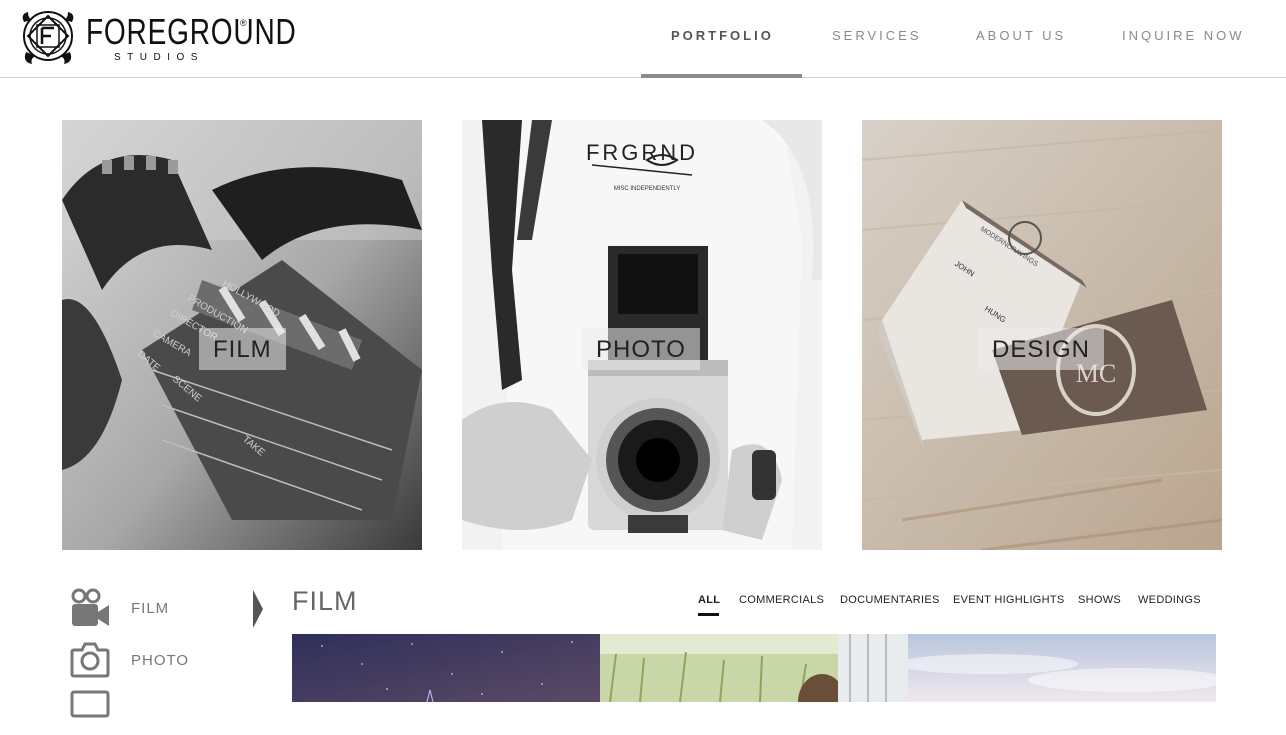  Describe the element at coordinates (781, 600) in the screenshot. I see `filter-commercials: COMMERCIALS` at that location.